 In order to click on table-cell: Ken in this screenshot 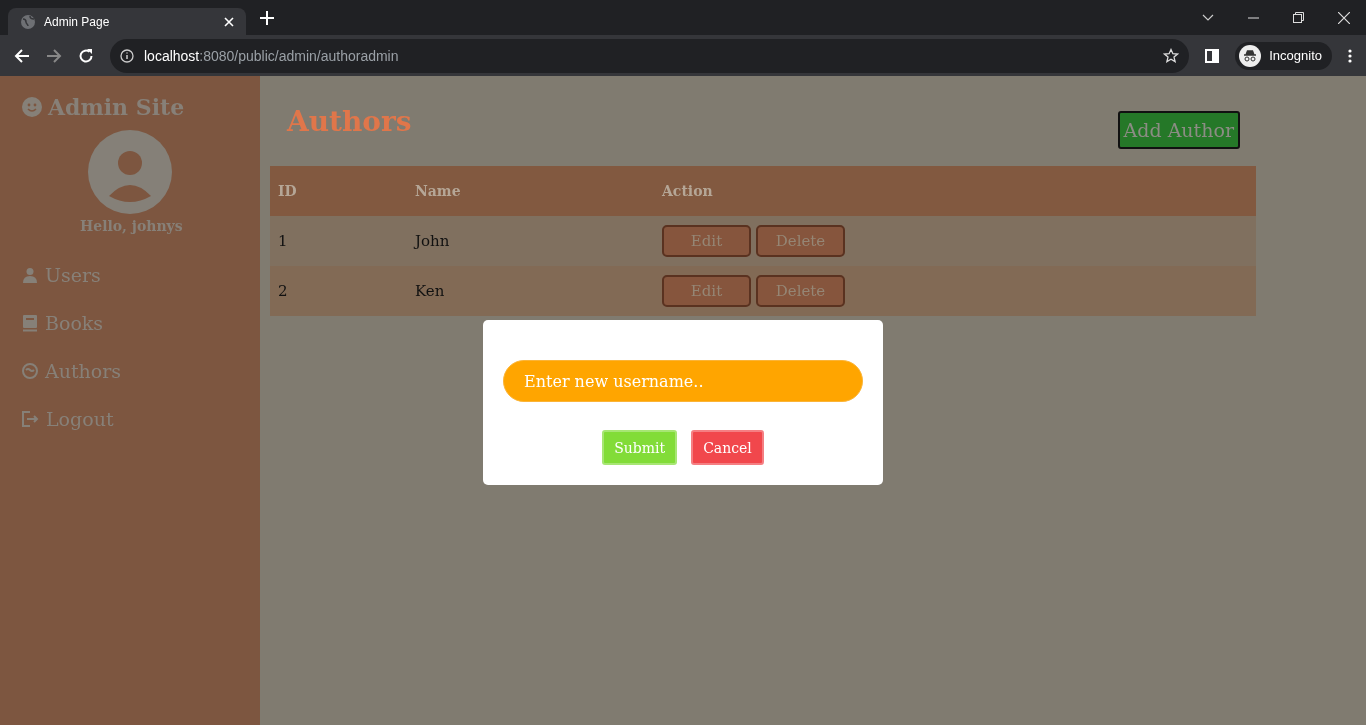, I will do `click(430, 291)`.